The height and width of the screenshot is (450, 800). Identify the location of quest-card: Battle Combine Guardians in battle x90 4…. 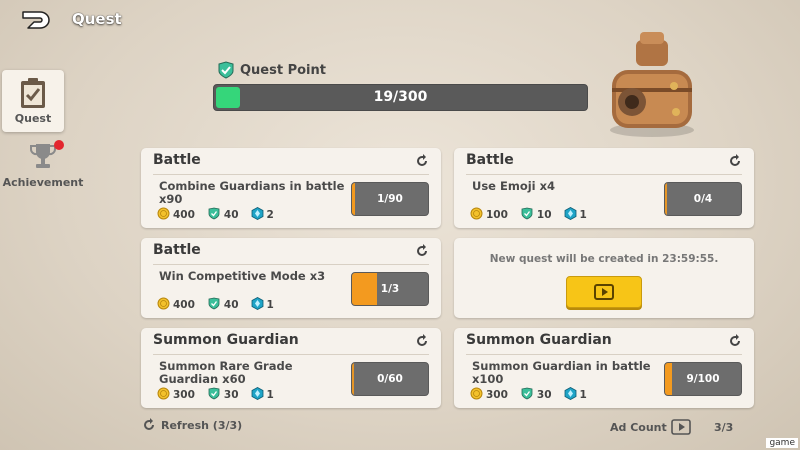
(291, 188).